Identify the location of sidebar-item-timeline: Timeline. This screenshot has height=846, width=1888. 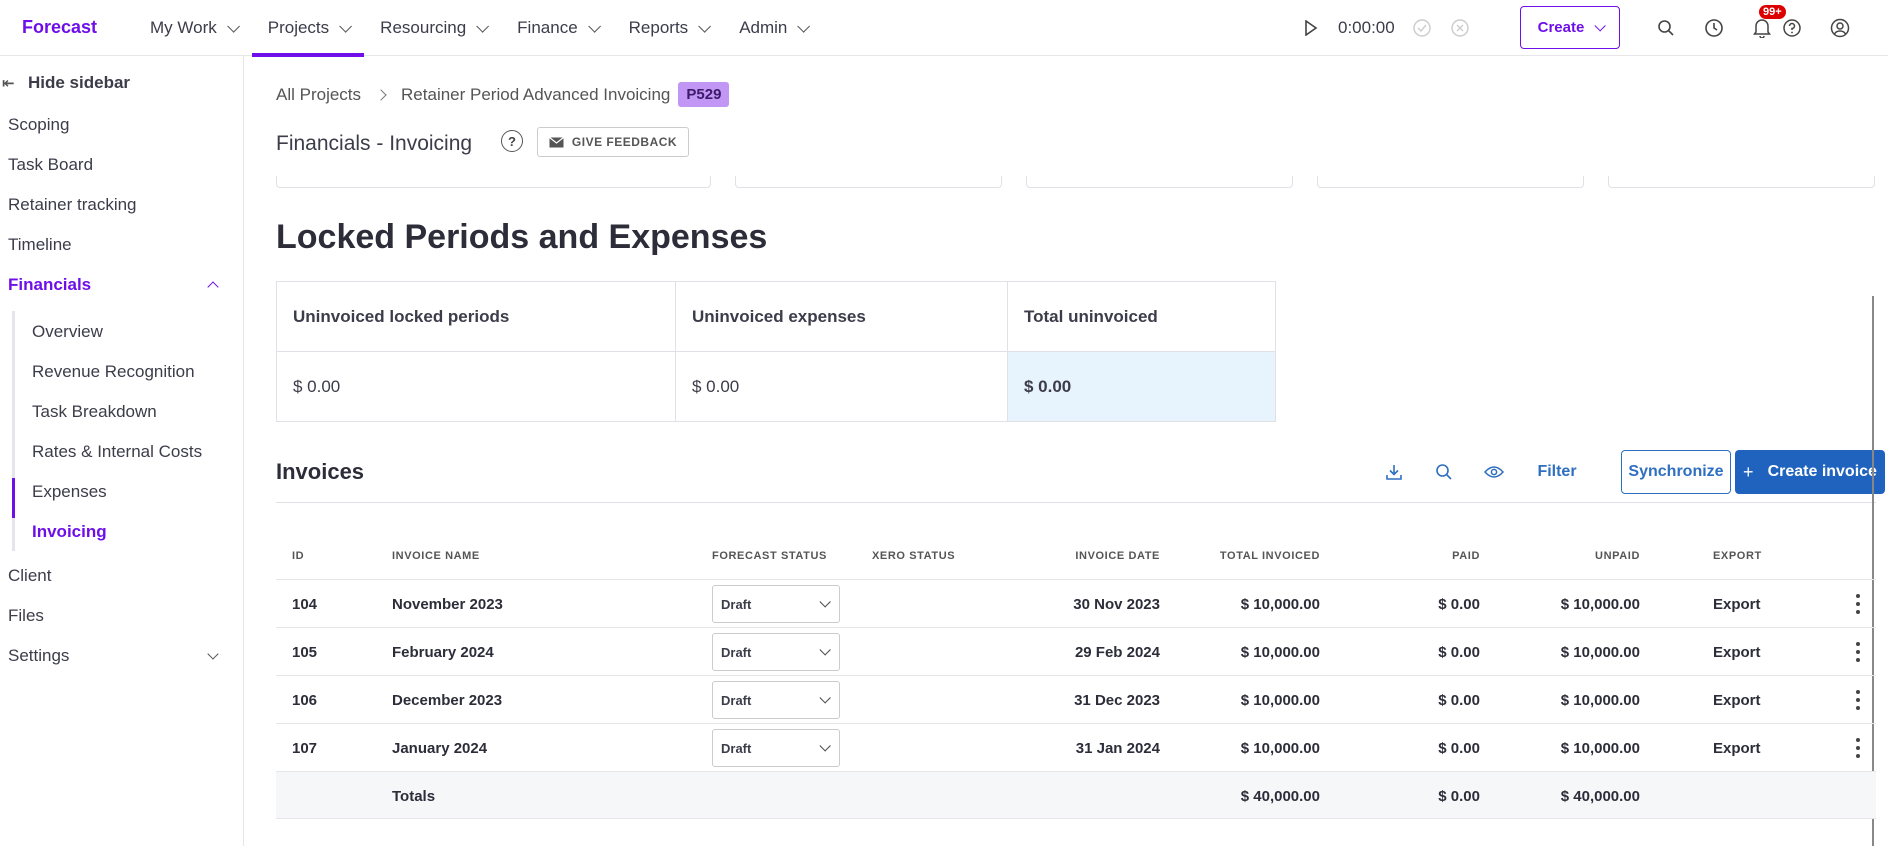
(40, 245).